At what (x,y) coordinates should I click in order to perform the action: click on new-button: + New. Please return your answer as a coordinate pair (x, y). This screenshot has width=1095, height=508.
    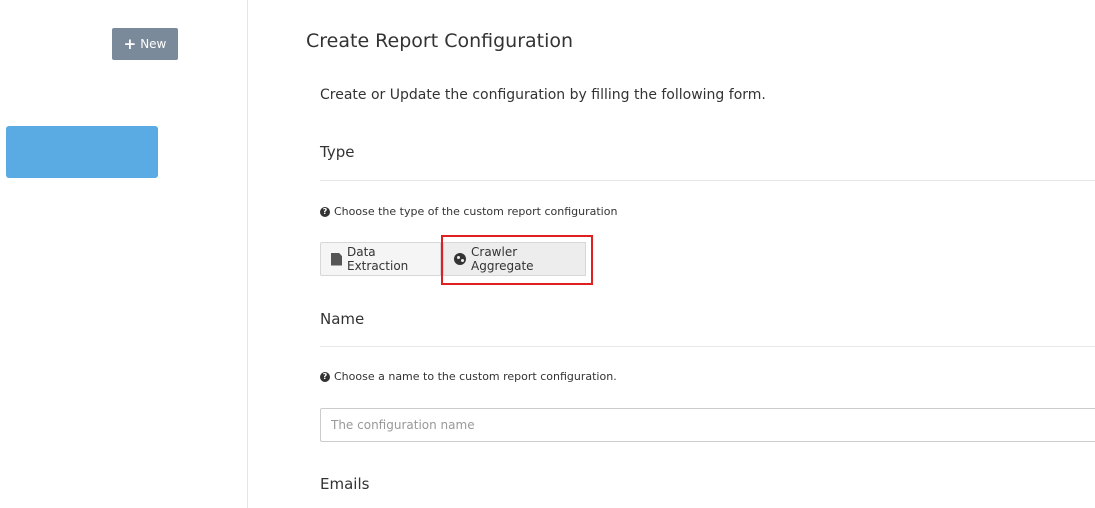
    Looking at the image, I should click on (145, 44).